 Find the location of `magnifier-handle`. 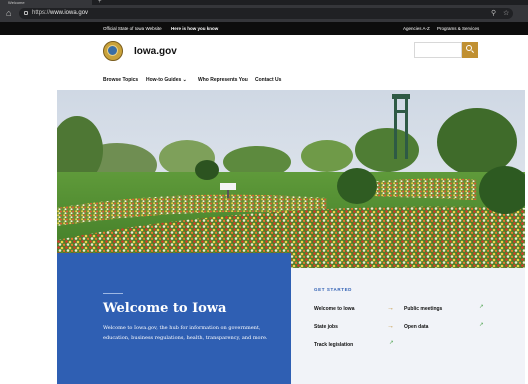

magnifier-handle is located at coordinates (472, 52).